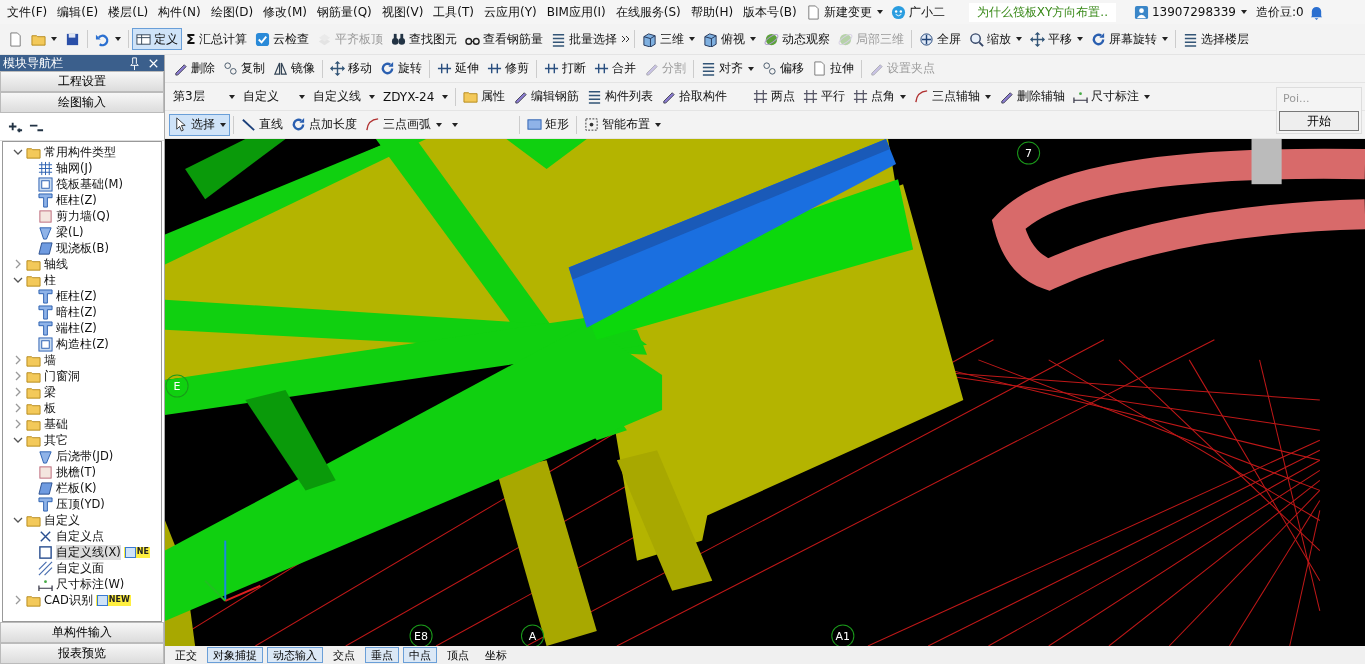 The height and width of the screenshot is (664, 1365). What do you see at coordinates (833, 68) in the screenshot?
I see `toolbar-button: 拉伸` at bounding box center [833, 68].